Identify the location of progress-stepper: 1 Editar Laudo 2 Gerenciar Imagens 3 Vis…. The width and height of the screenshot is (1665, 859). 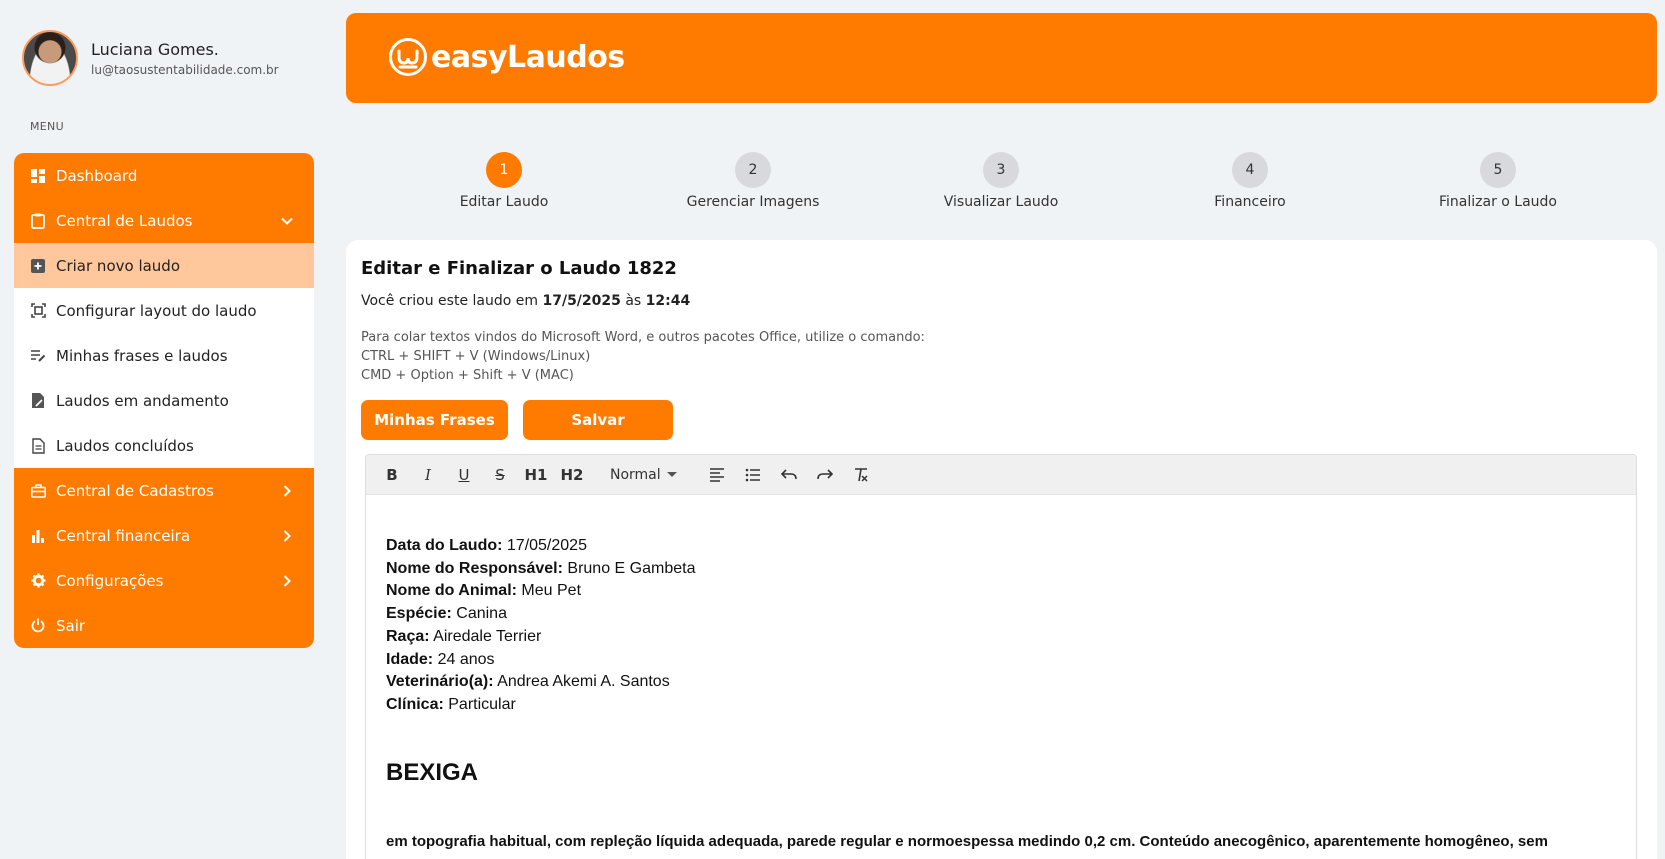
(1001, 182).